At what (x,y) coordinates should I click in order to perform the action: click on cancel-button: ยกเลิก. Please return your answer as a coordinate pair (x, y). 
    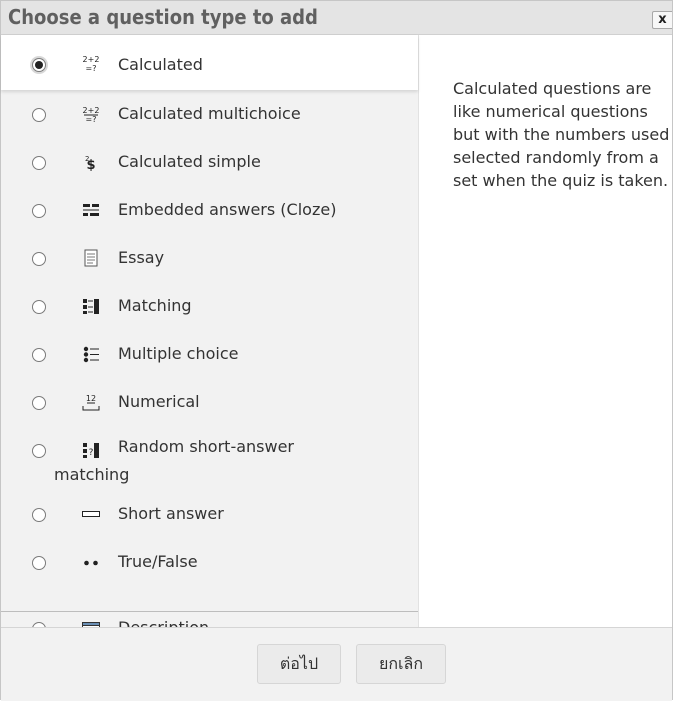
    Looking at the image, I should click on (401, 664).